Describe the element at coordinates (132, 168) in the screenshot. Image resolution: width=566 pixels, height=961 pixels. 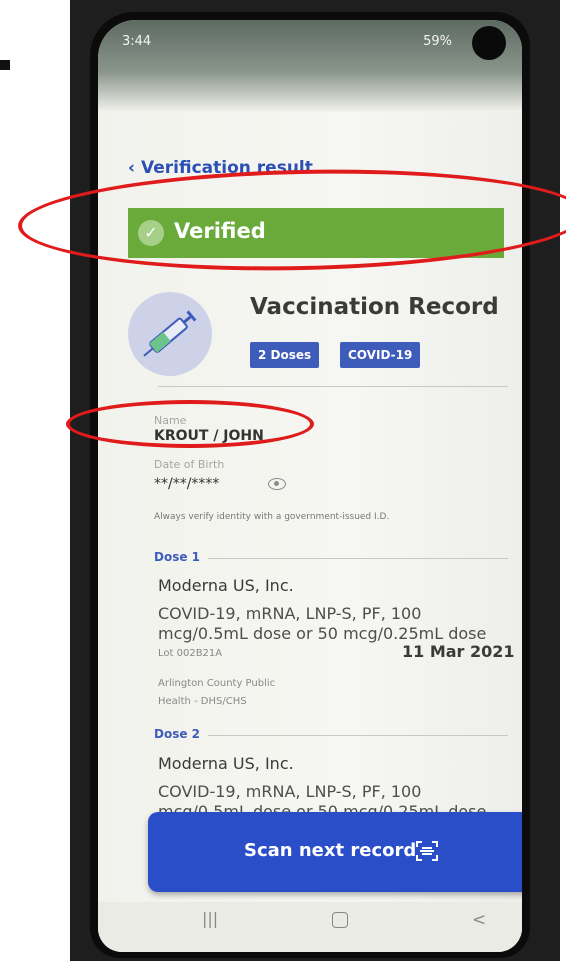
I see `chevron-left-icon: ‹` at that location.